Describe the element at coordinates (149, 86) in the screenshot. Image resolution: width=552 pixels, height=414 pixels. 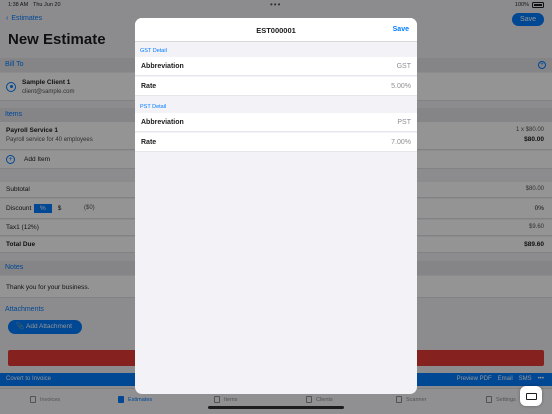
I see `gst-rate-label: Rate` at that location.